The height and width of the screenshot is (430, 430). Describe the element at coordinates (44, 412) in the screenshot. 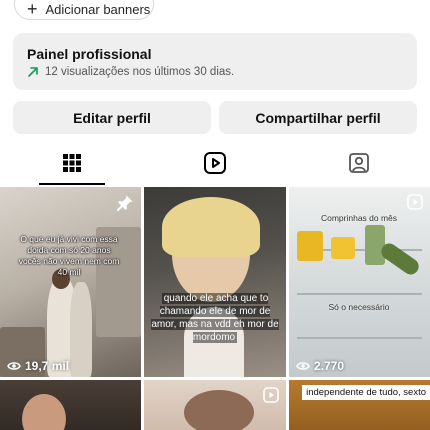

I see `person-face` at that location.